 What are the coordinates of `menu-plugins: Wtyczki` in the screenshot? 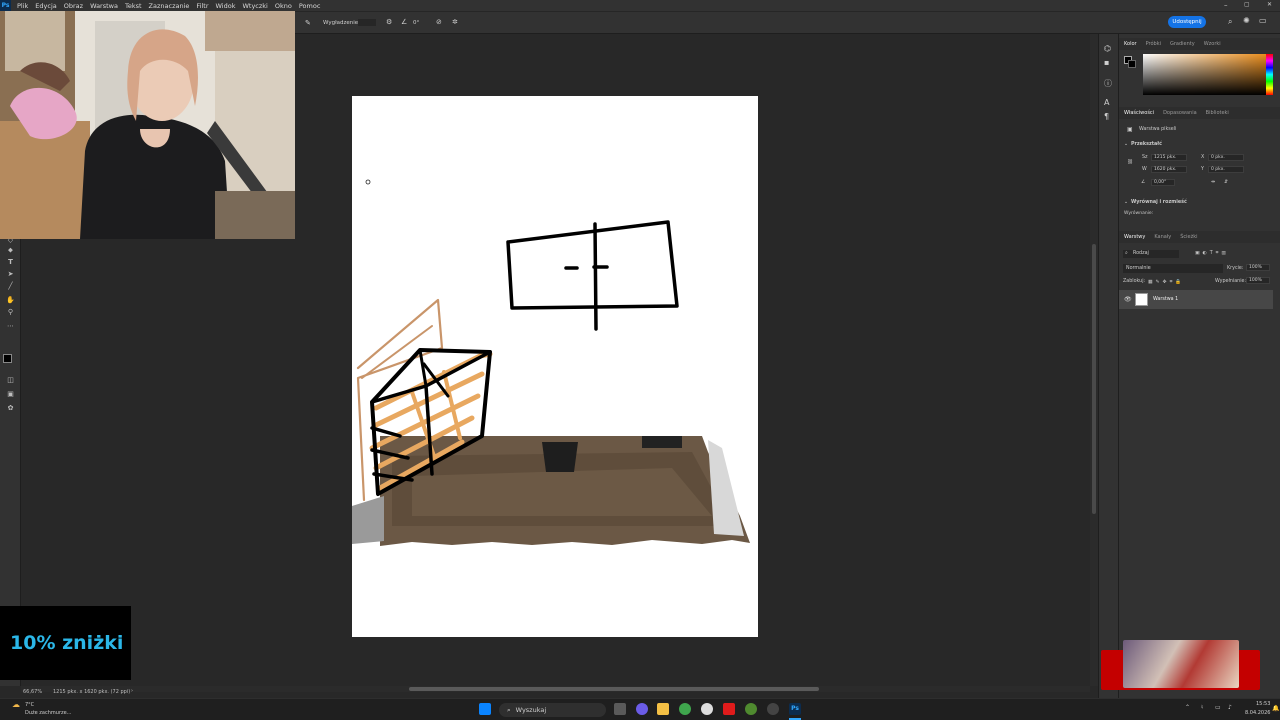 It's located at (254, 6).